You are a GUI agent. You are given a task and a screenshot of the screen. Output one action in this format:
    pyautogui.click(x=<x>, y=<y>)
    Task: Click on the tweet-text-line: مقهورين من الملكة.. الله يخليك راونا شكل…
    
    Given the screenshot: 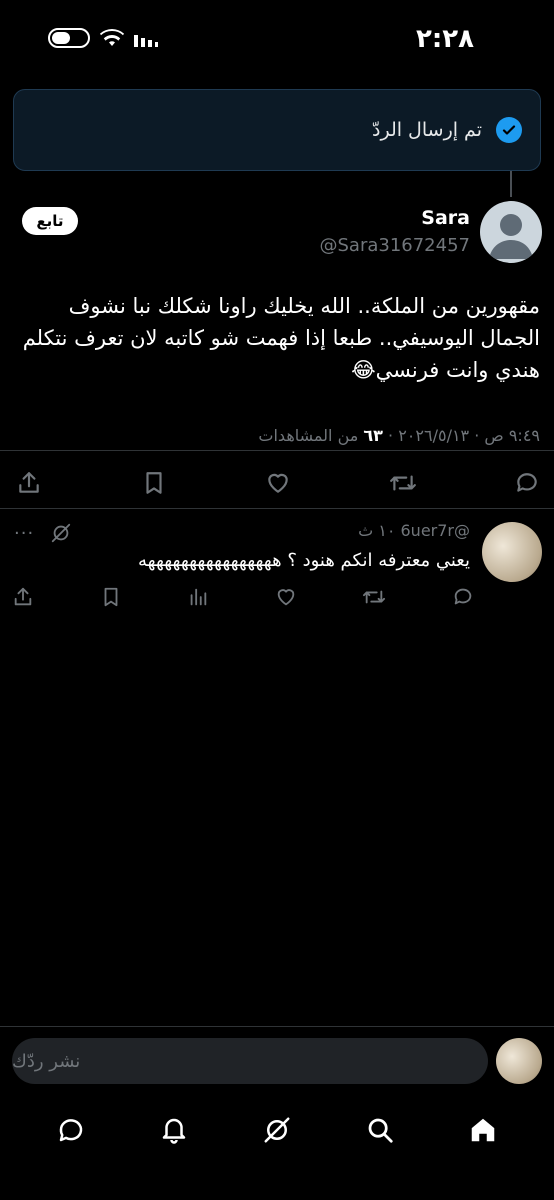 What is the action you would take?
    pyautogui.click(x=304, y=306)
    